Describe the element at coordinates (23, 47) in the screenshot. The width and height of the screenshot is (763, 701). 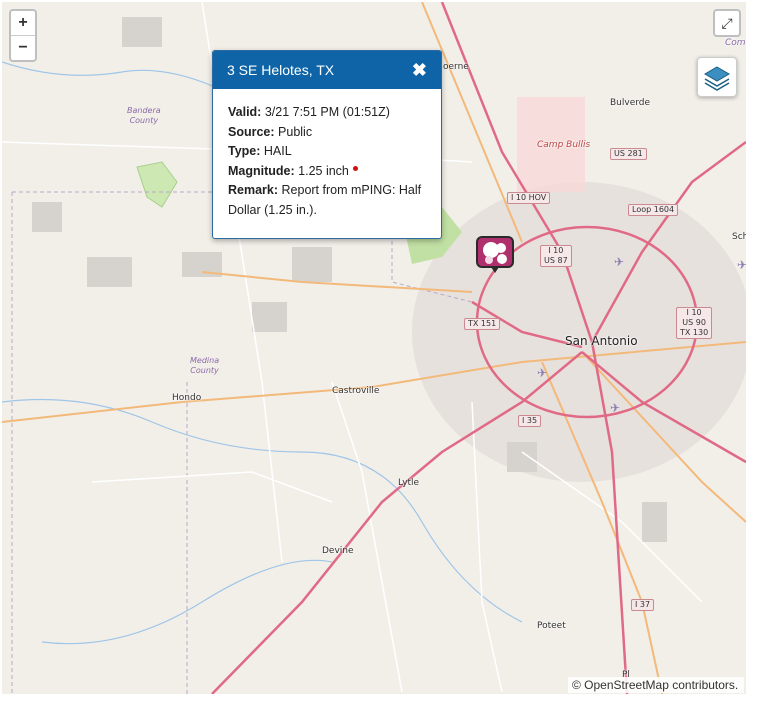
I see `zoom-out-button: −` at that location.